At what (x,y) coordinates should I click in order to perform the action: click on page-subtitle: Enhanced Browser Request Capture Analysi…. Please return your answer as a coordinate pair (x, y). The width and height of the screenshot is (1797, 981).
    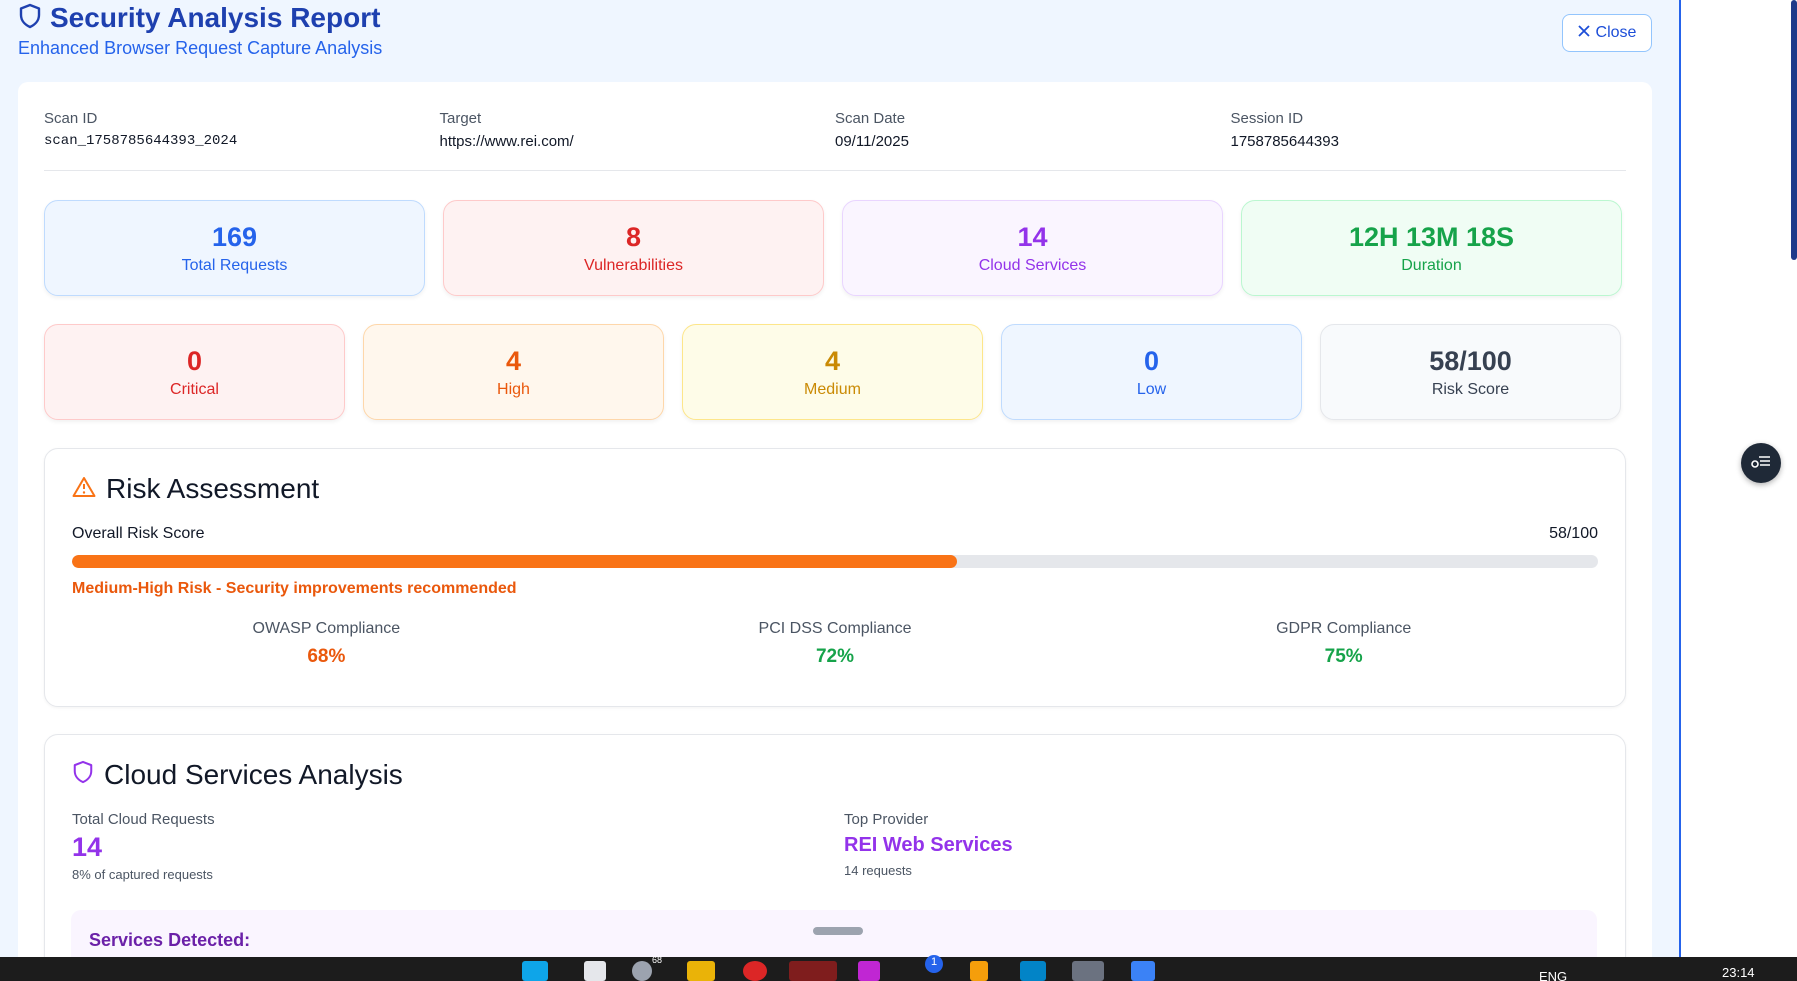
    Looking at the image, I should click on (200, 48).